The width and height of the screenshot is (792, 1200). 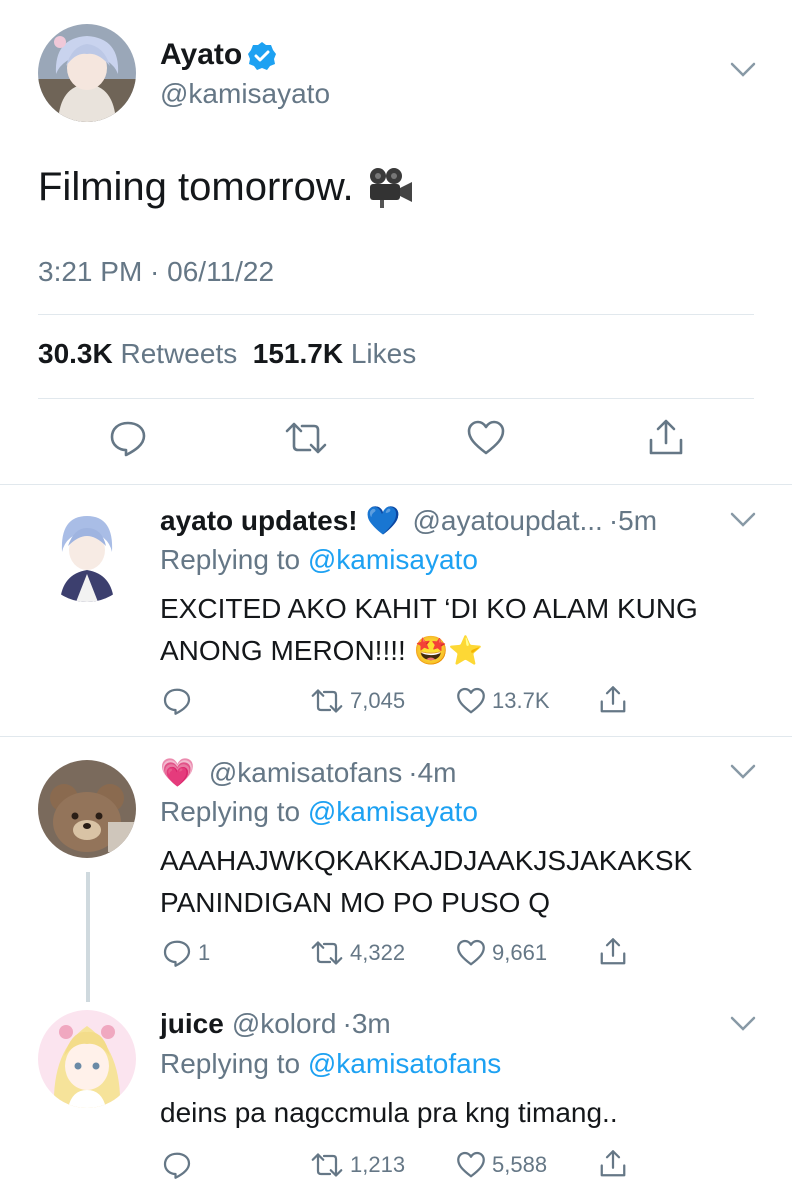 What do you see at coordinates (196, 187) in the screenshot?
I see `tweet-body: Filming tomorrow.` at bounding box center [196, 187].